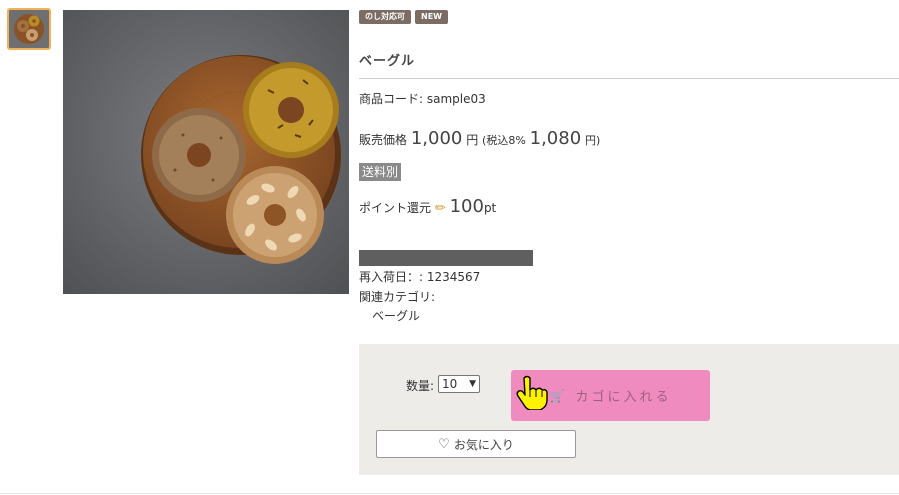 The width and height of the screenshot is (899, 495). What do you see at coordinates (558, 395) in the screenshot?
I see `cart-icon: 🛒` at bounding box center [558, 395].